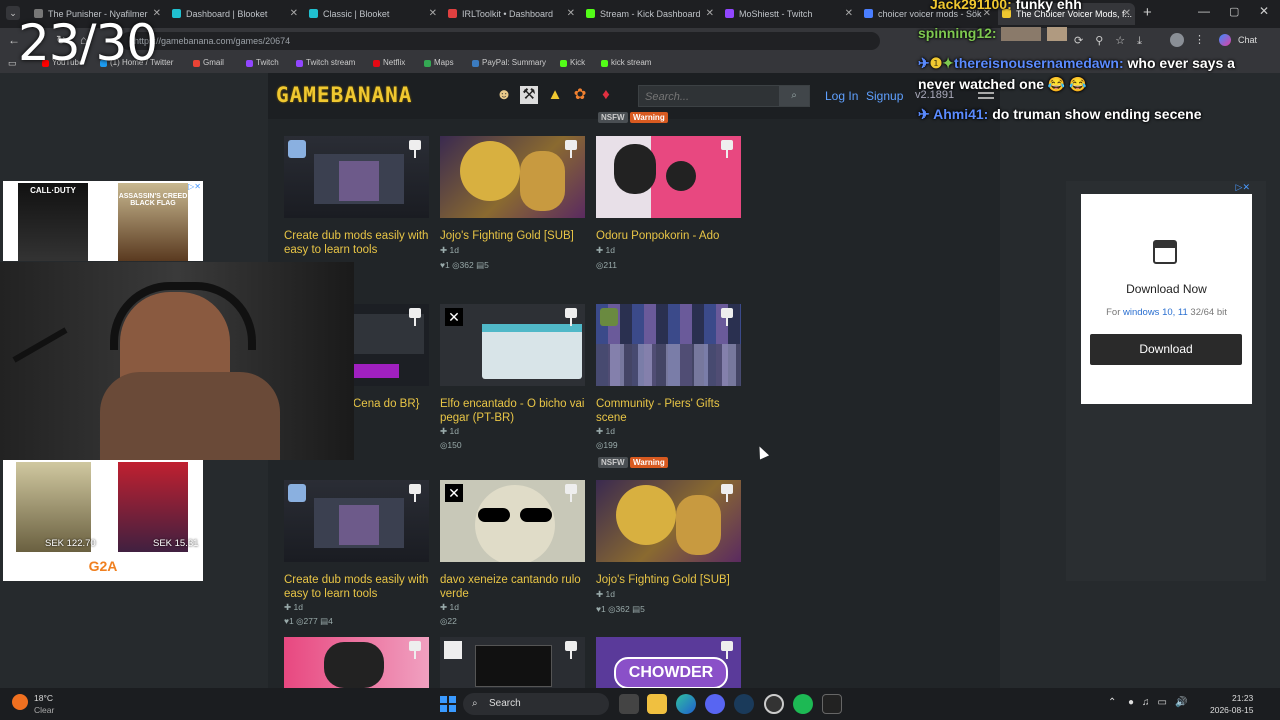 This screenshot has height=720, width=1280. Describe the element at coordinates (1264, 11) in the screenshot. I see `window-close-icon: ✕` at that location.